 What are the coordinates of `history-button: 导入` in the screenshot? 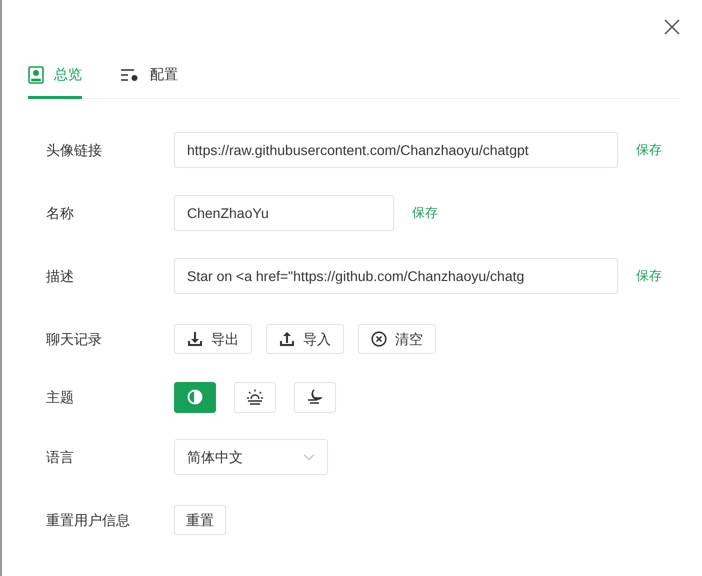 It's located at (305, 339).